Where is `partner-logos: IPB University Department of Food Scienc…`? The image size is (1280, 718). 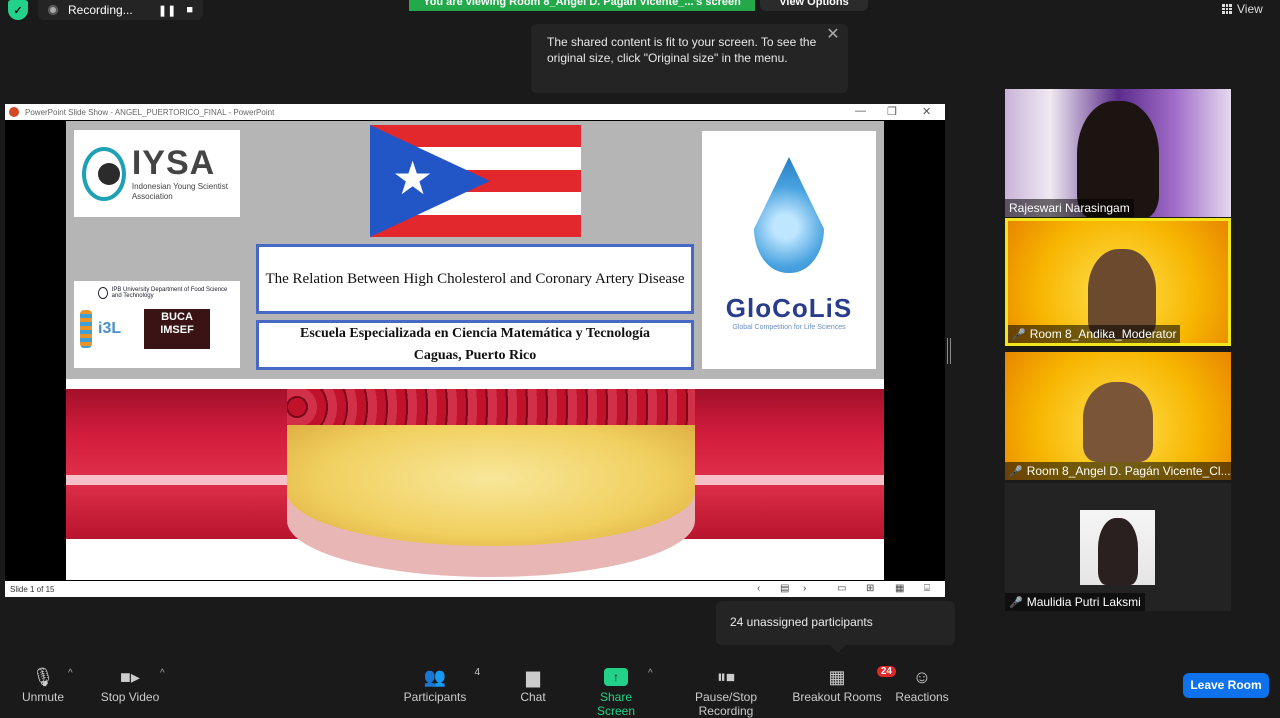
partner-logos: IPB University Department of Food Scienc… is located at coordinates (157, 324).